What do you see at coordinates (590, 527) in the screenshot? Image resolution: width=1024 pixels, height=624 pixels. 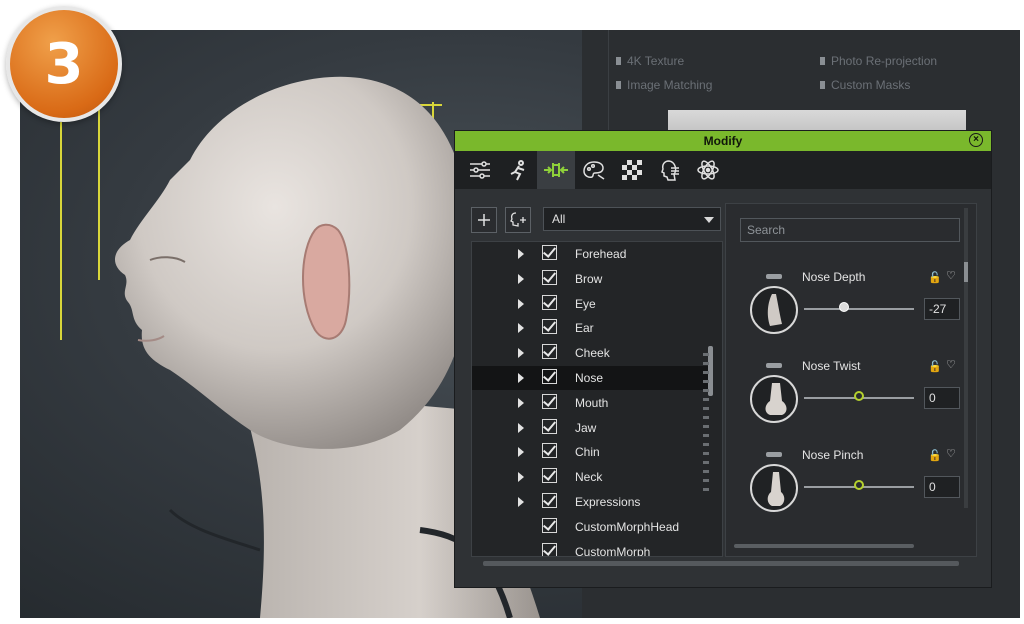 I see `tree-item-custommorphhead: CustomMorphHead` at bounding box center [590, 527].